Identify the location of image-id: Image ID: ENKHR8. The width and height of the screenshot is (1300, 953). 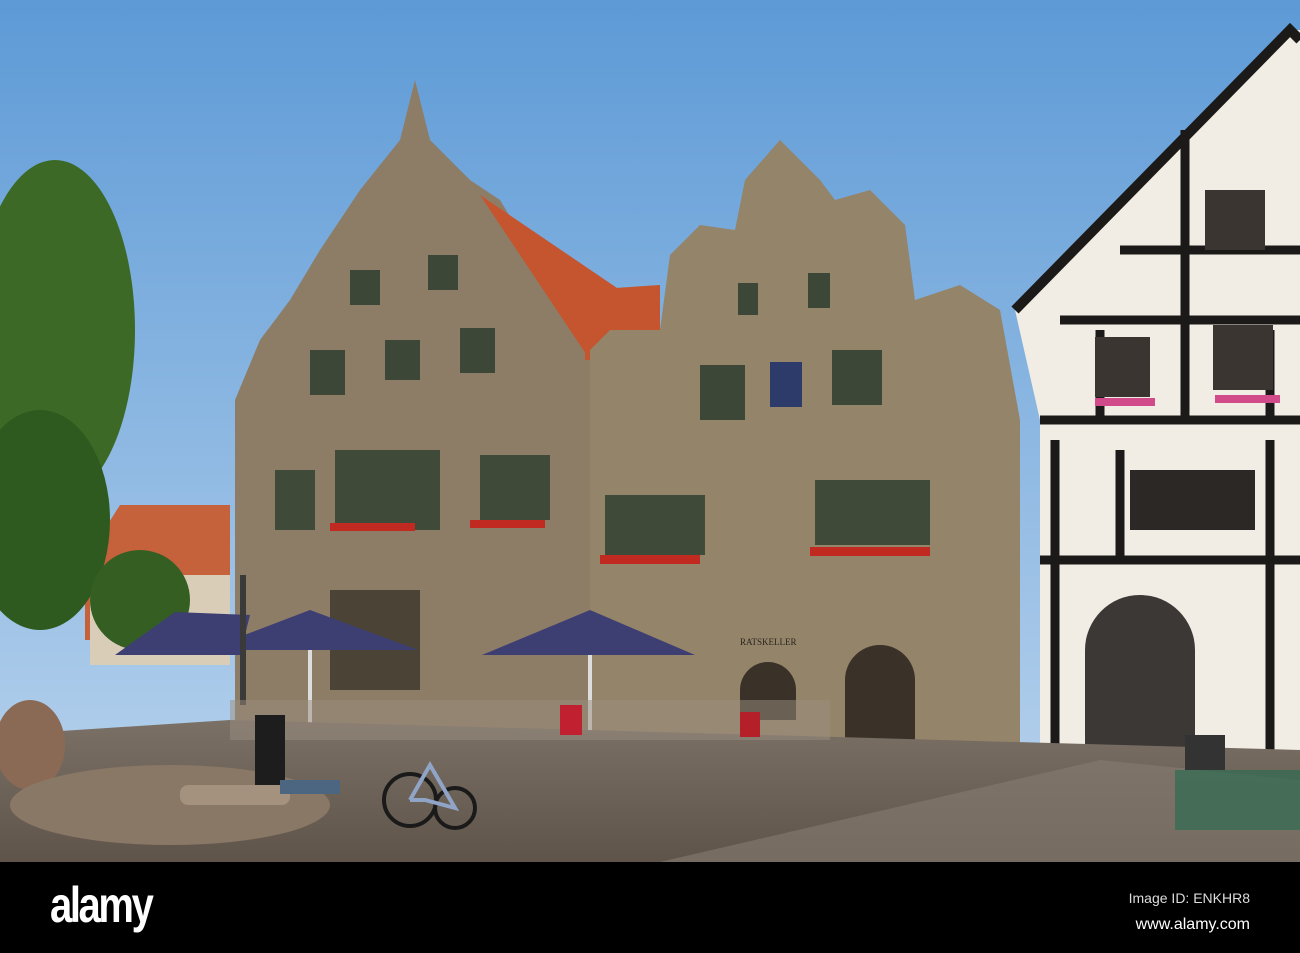
(1189, 898).